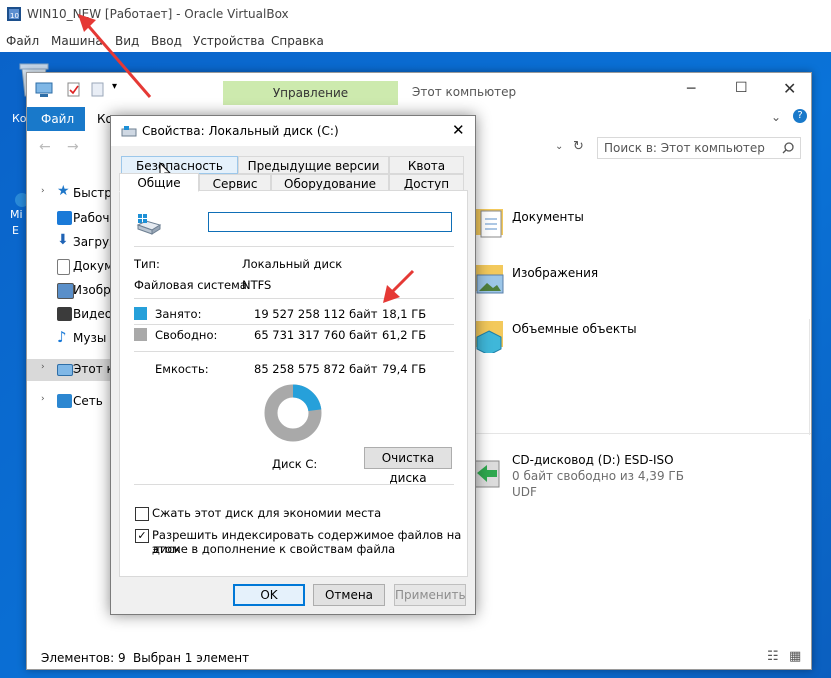 This screenshot has height=678, width=831. Describe the element at coordinates (65, 291) in the screenshot. I see `picture-icon` at that location.